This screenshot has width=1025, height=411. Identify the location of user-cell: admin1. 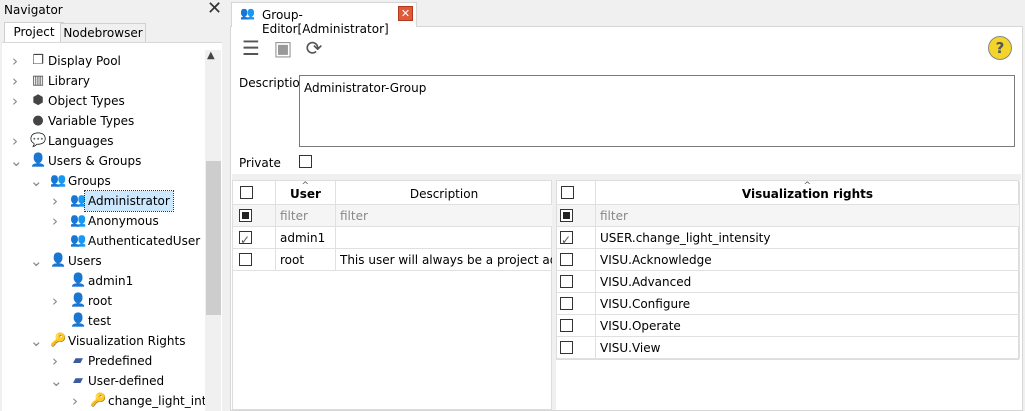
(306, 238).